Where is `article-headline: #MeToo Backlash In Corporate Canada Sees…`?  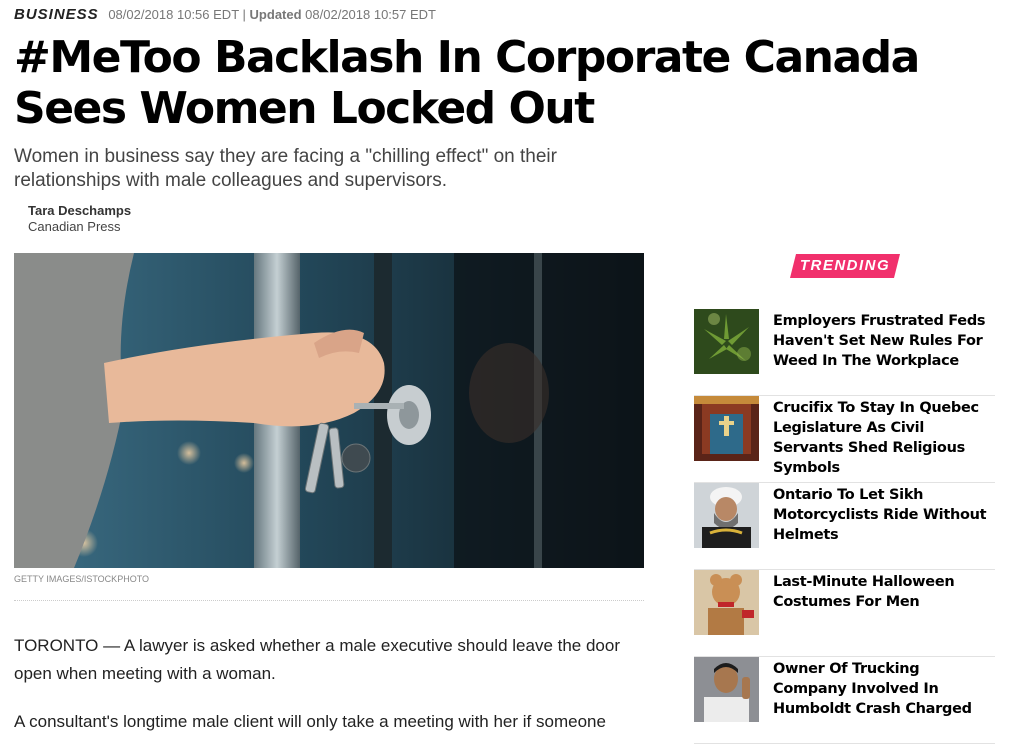
article-headline: #MeToo Backlash In Corporate Canada Sees… is located at coordinates (467, 83).